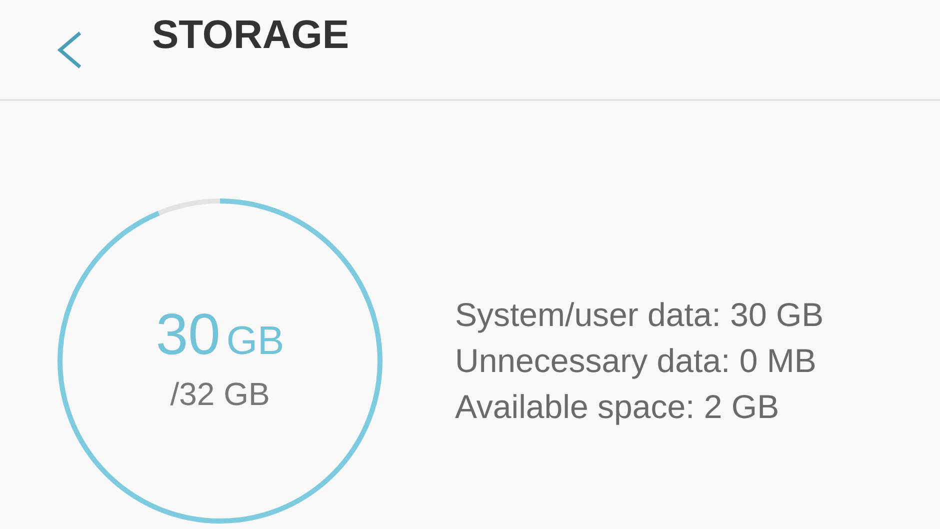 This screenshot has height=529, width=940. What do you see at coordinates (189, 207) in the screenshot?
I see `free-space-arc` at bounding box center [189, 207].